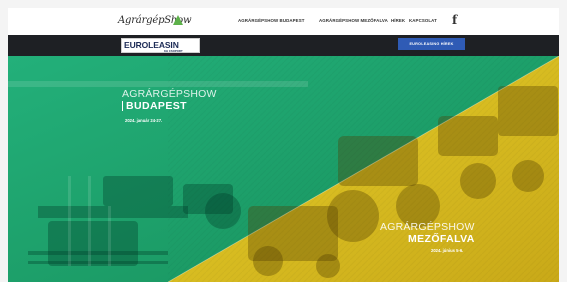 The width and height of the screenshot is (567, 282). I want to click on mezofalva-title-line1: AGRÁRGÉPSHOW, so click(427, 227).